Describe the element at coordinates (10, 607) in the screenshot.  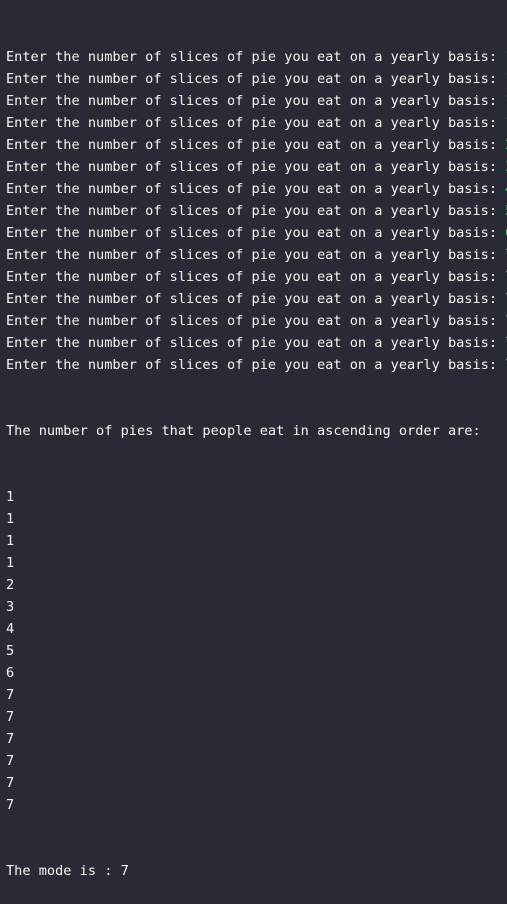
I see `sorted-value: 3` at that location.